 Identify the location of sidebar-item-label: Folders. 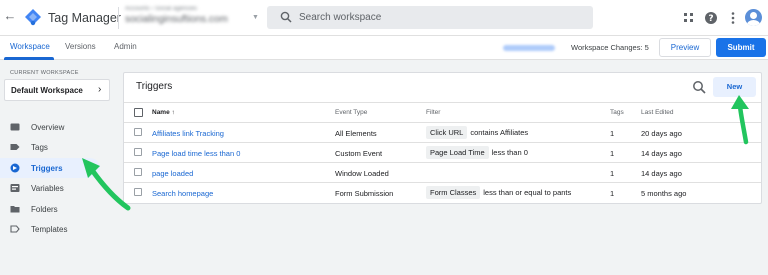
(44, 209).